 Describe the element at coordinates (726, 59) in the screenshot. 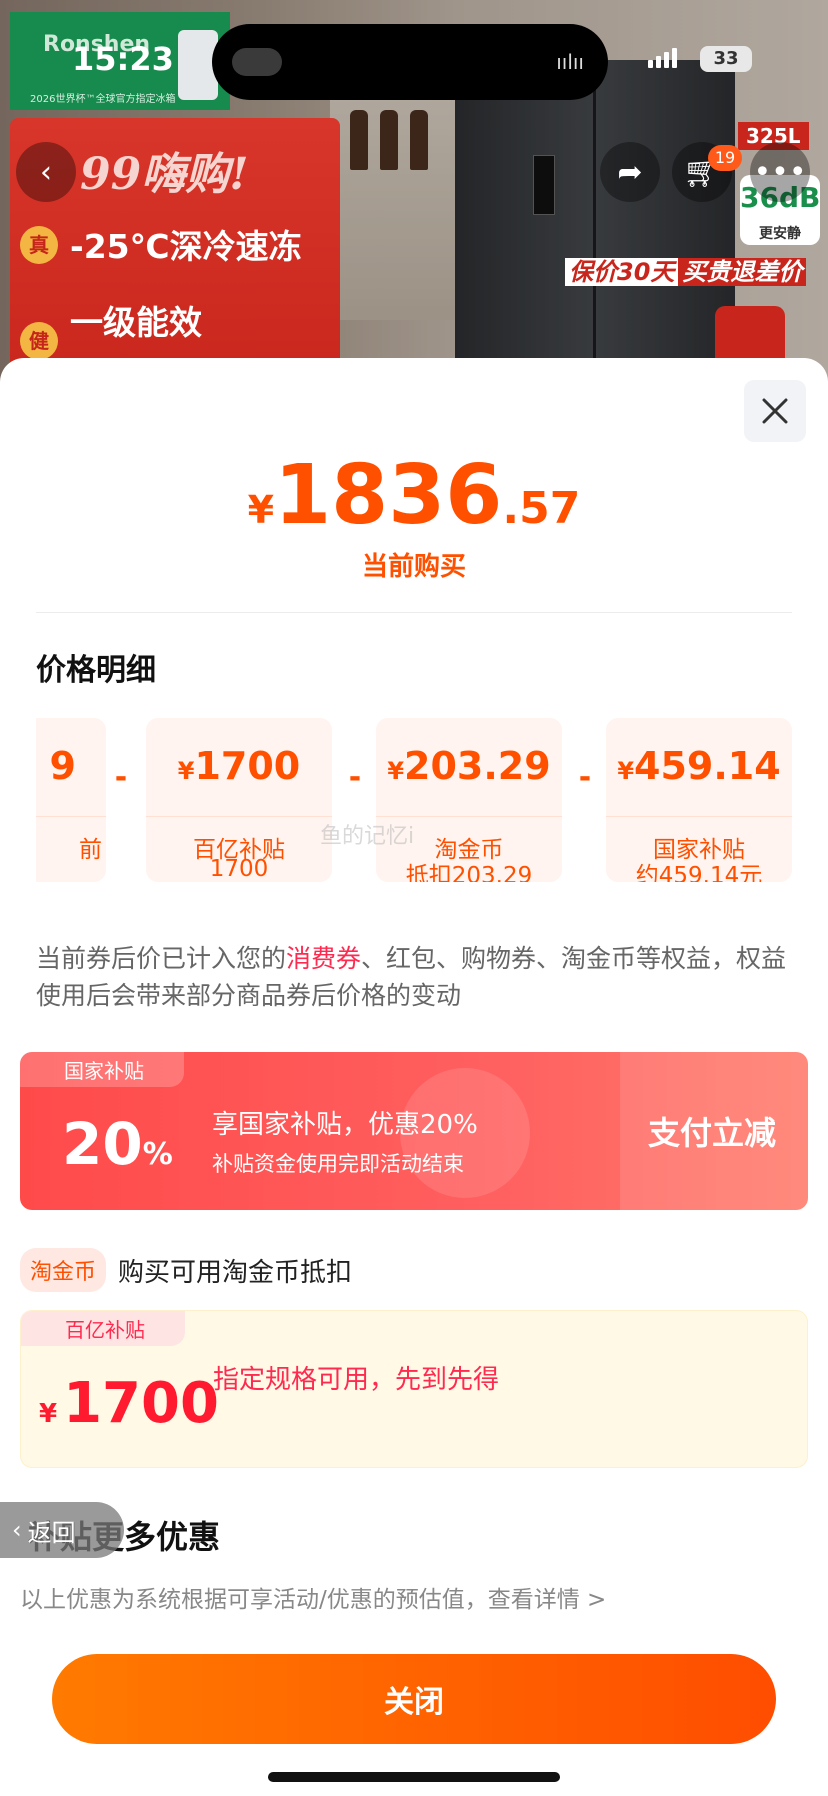

I see `battery-icon: 33` at that location.